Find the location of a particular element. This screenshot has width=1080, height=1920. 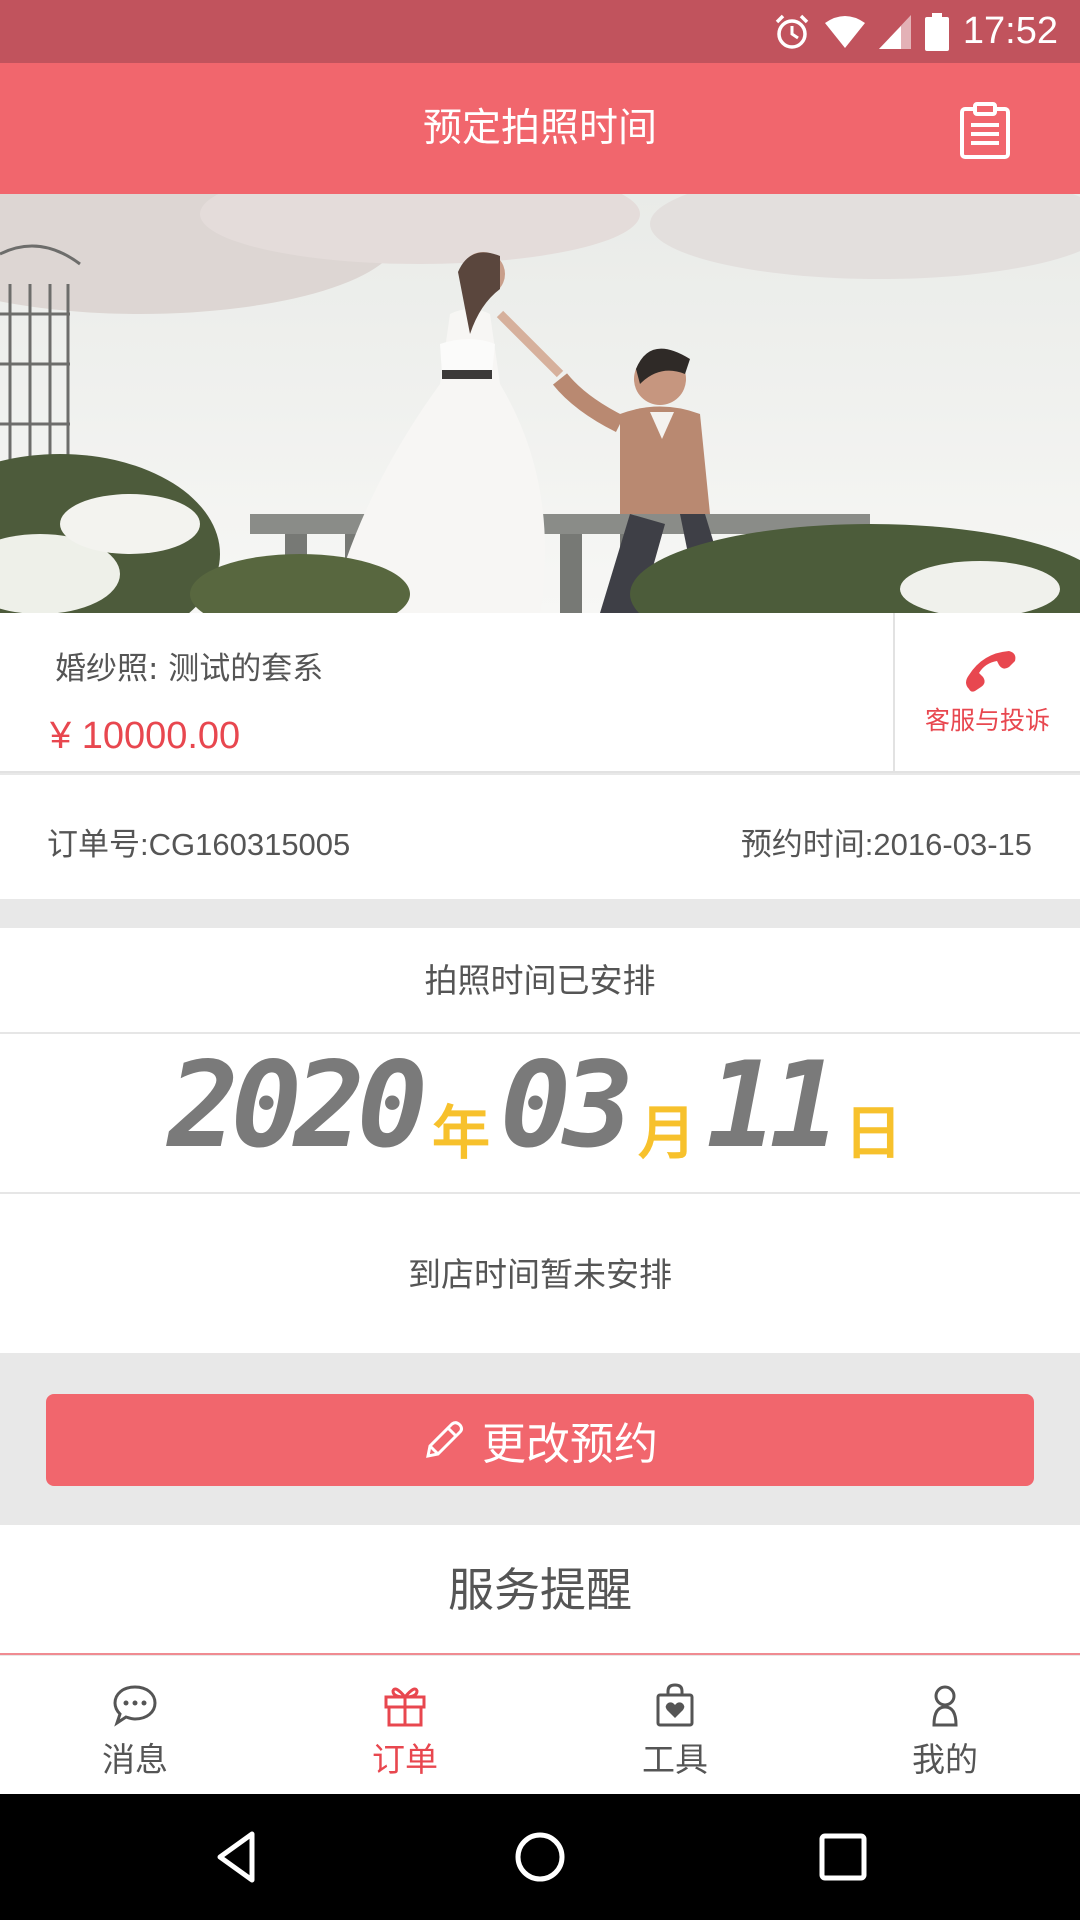

photo-date-display: 2020 年 03 月 11 日 is located at coordinates (540, 1114).